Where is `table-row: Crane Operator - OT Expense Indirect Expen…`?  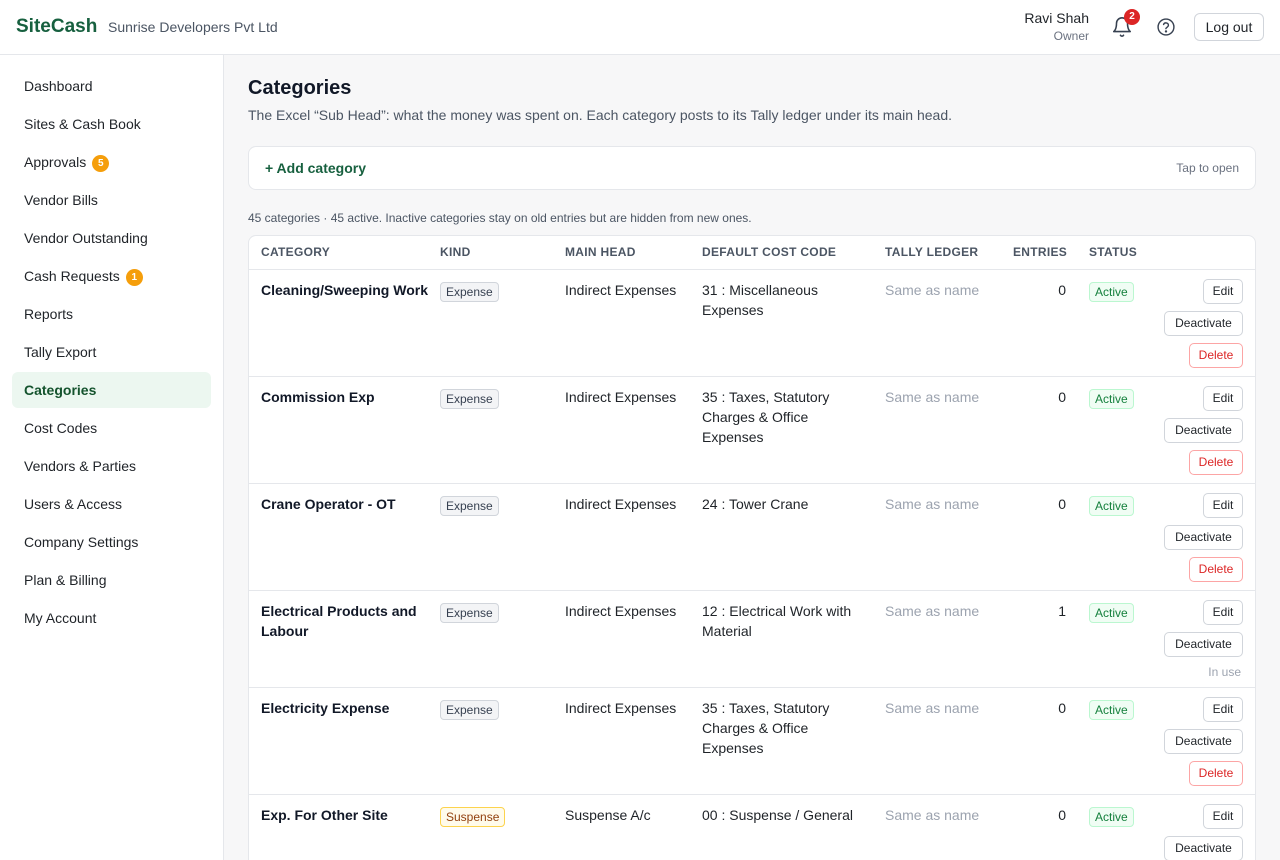 table-row: Crane Operator - OT Expense Indirect Expen… is located at coordinates (752, 537).